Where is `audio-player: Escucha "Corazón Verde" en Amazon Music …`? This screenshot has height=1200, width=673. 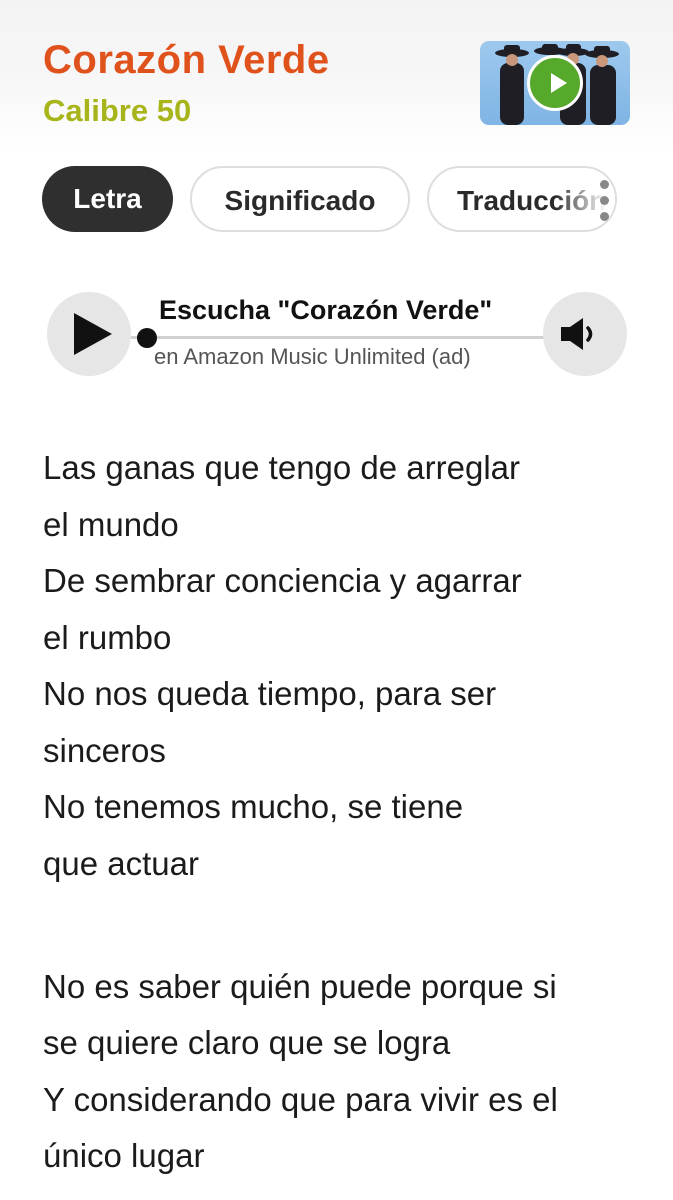
audio-player: Escucha "Corazón Verde" en Amazon Music … is located at coordinates (336, 335).